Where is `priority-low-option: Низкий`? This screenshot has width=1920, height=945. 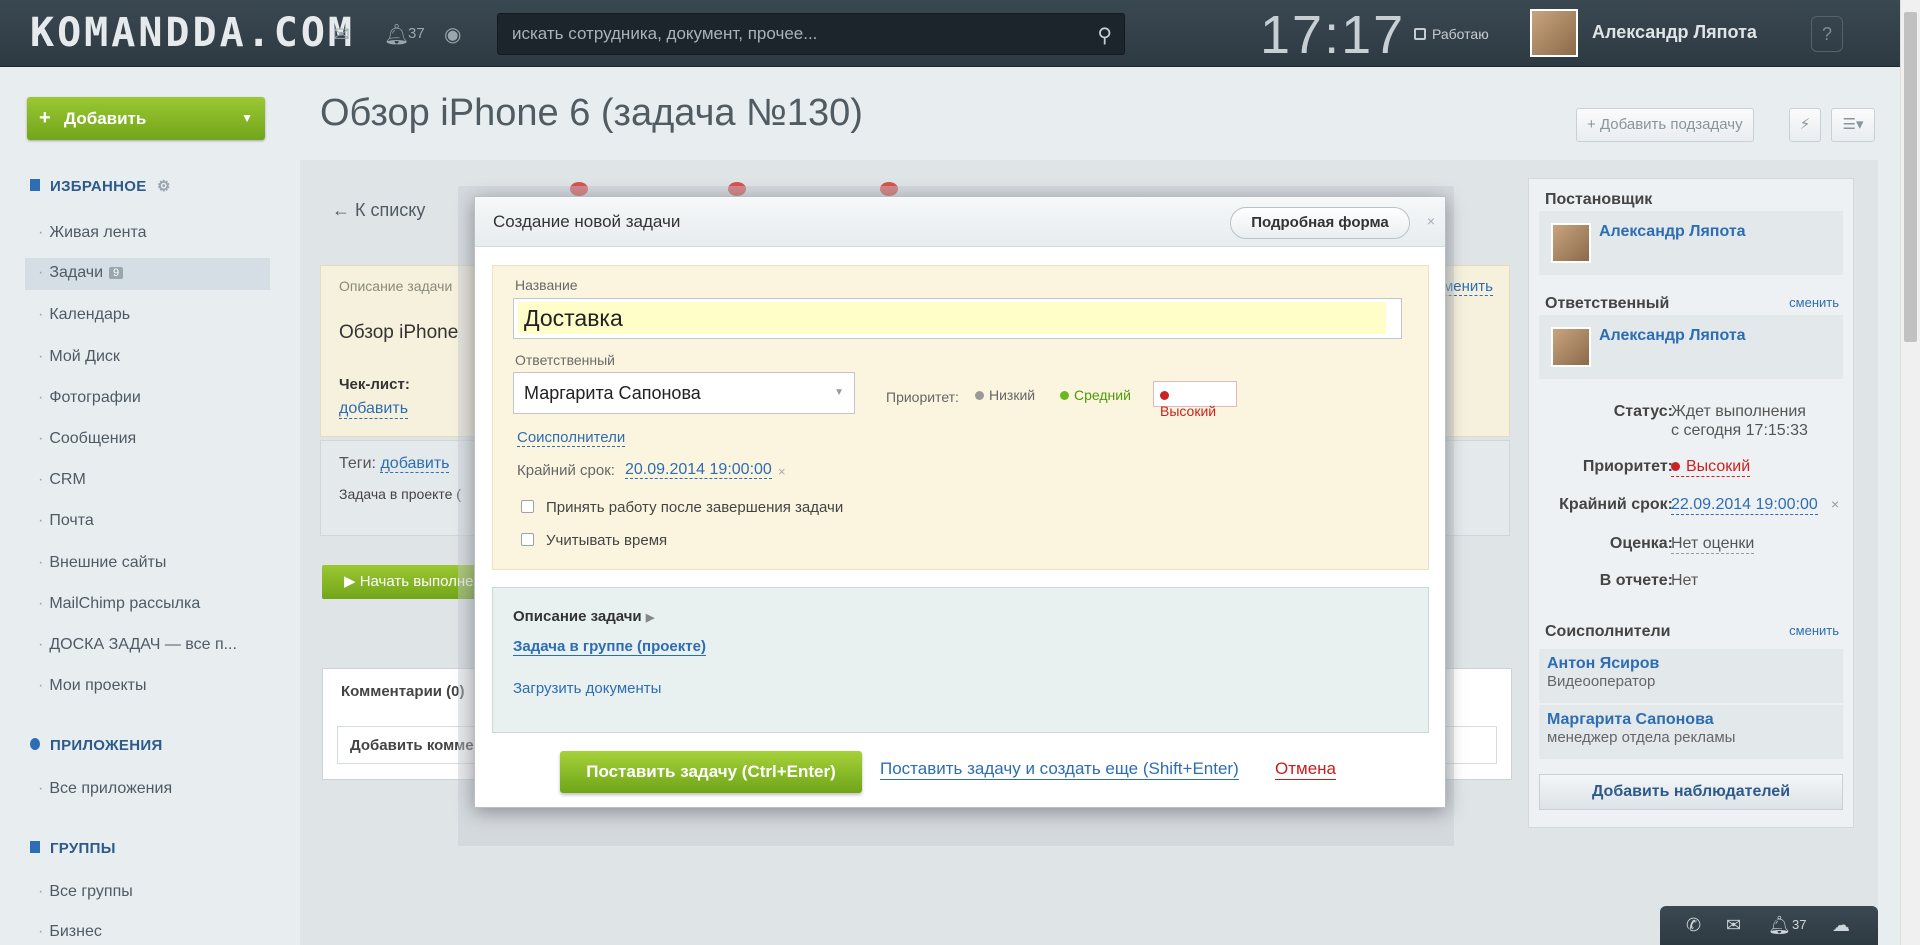
priority-low-option: Низкий is located at coordinates (1005, 395).